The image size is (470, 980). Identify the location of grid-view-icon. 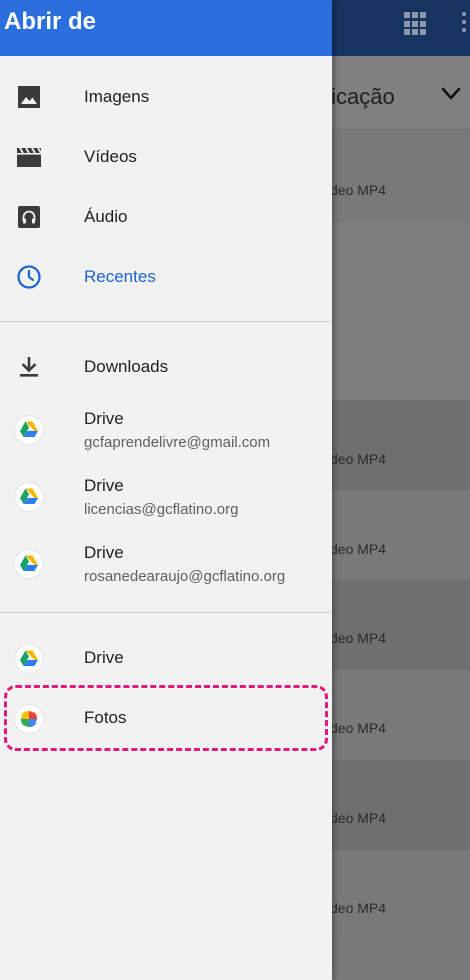
(416, 24).